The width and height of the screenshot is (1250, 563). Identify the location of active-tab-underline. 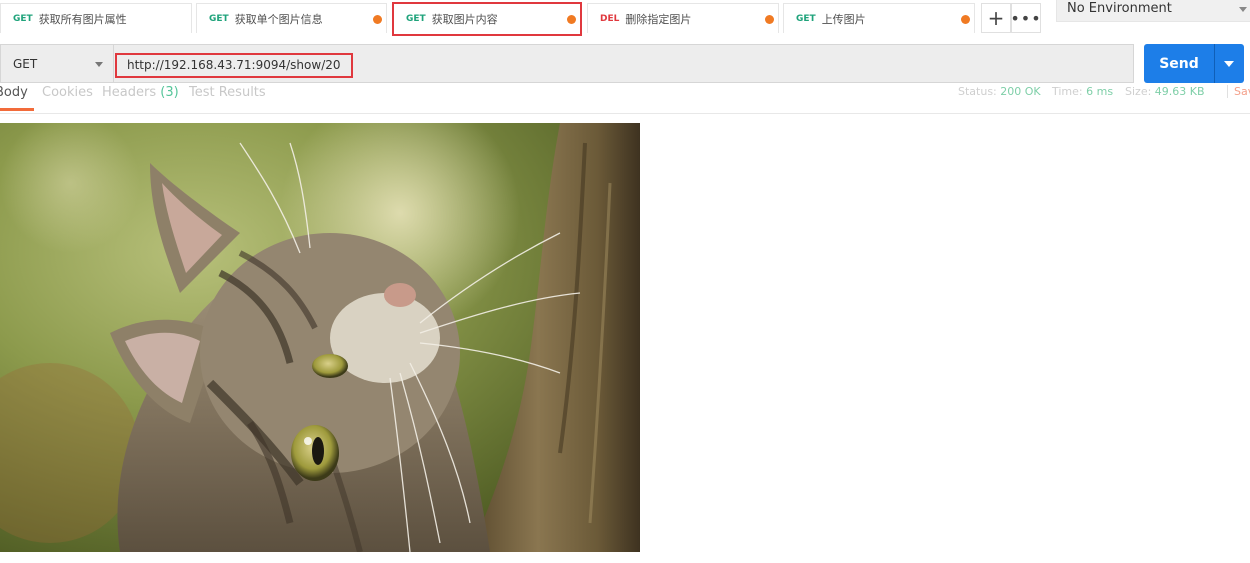
(17, 109).